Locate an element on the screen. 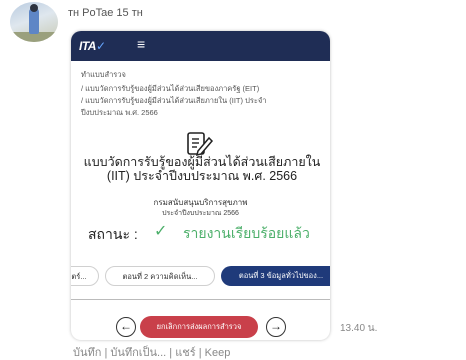  hamburger-icon: ≡ is located at coordinates (141, 44).